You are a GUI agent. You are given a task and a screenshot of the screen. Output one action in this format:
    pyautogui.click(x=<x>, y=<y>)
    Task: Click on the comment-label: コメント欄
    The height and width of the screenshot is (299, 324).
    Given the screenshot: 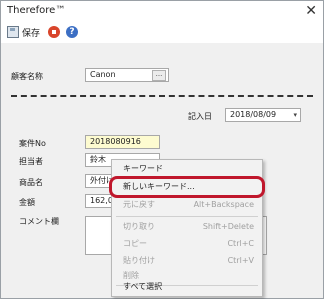 What is the action you would take?
    pyautogui.click(x=39, y=221)
    